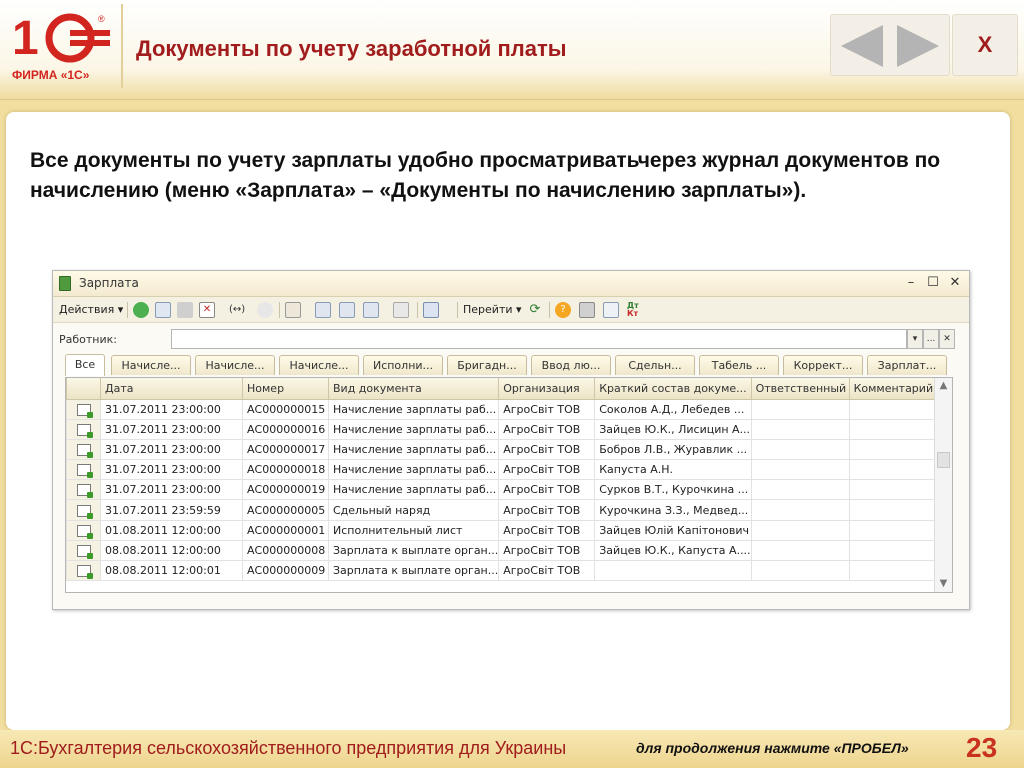 The image size is (1024, 768). Describe the element at coordinates (943, 460) in the screenshot. I see `scroll-thumb` at that location.